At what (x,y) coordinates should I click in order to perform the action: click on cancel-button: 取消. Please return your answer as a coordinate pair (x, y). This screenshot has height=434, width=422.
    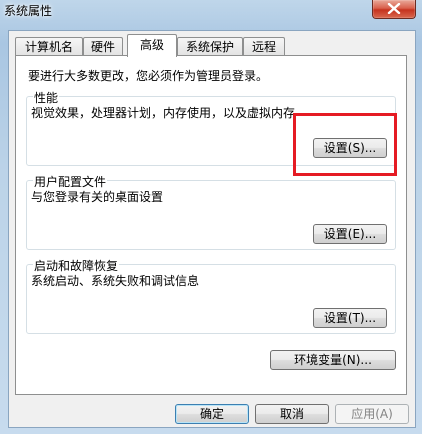
    Looking at the image, I should click on (292, 414).